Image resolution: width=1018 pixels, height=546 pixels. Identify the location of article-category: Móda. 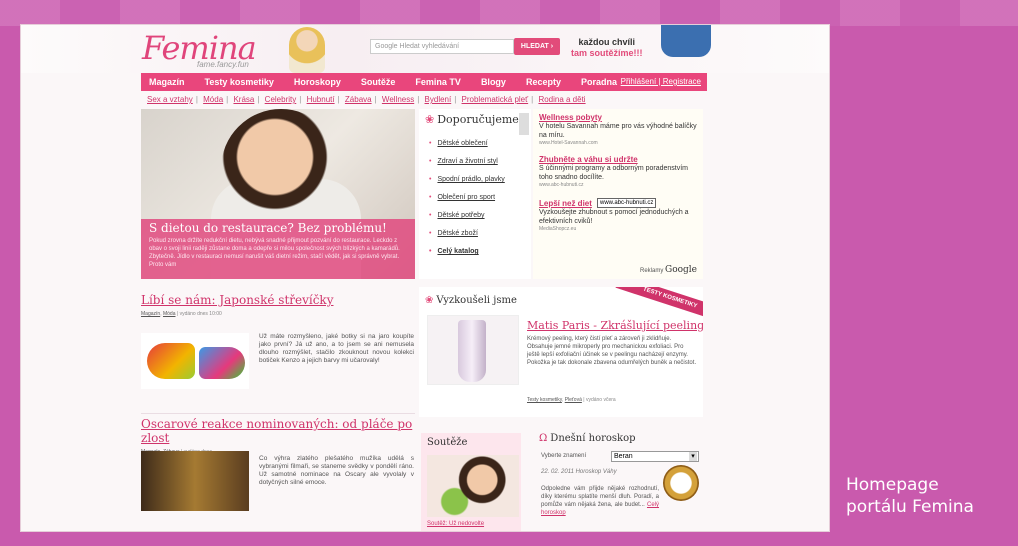
(169, 314).